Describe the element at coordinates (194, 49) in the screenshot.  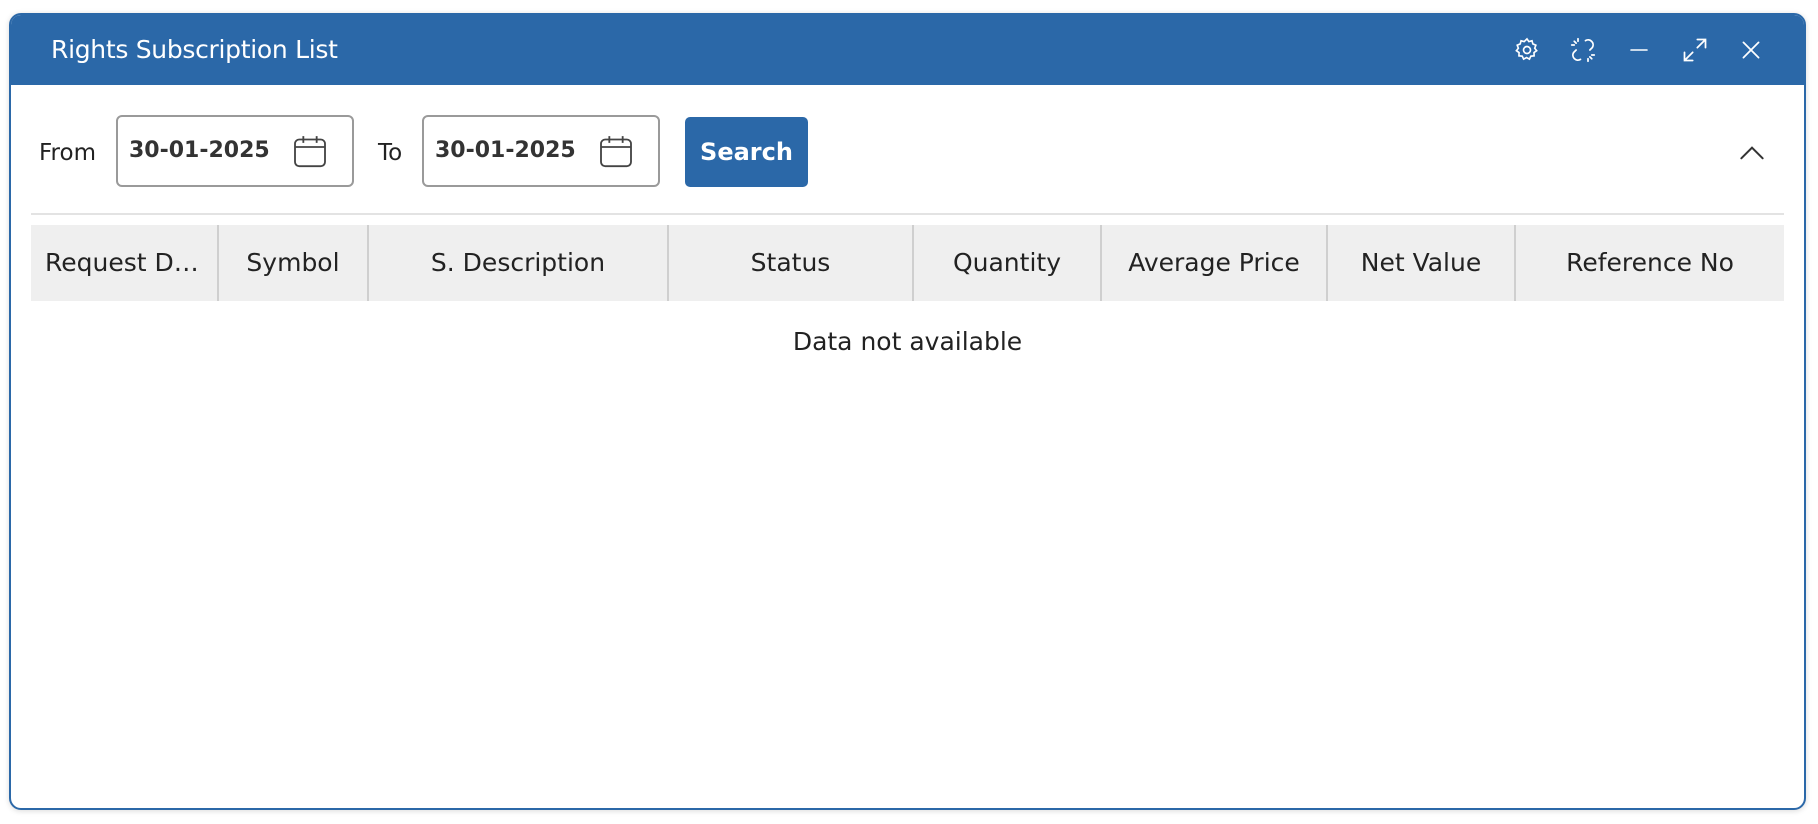
I see `window-title: Rights Subscription List` at that location.